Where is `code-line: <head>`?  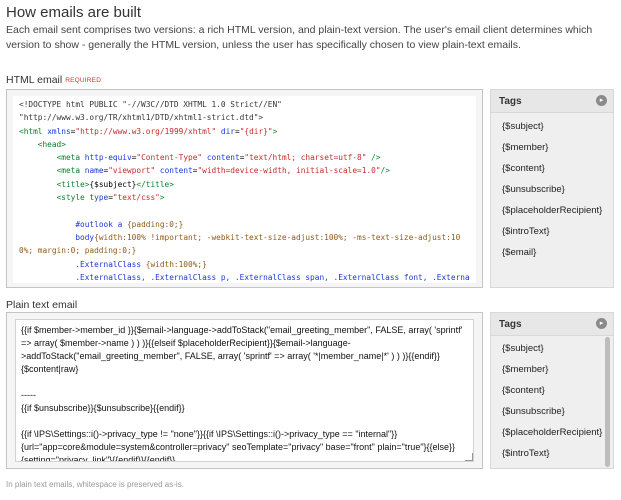 code-line: <head> is located at coordinates (51, 144).